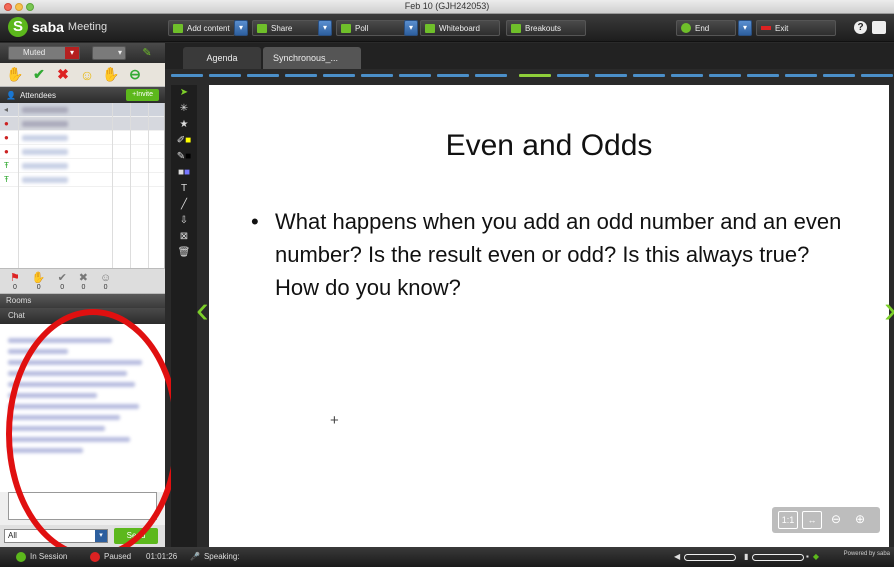 The height and width of the screenshot is (567, 894). What do you see at coordinates (184, 189) in the screenshot?
I see `text-icon: T` at bounding box center [184, 189].